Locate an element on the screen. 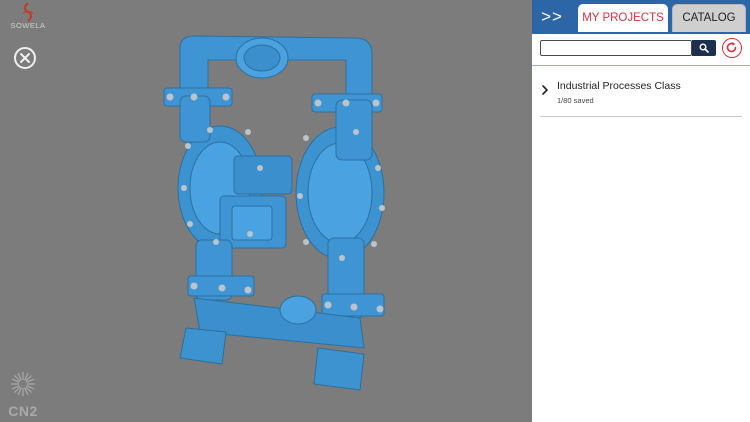  refresh-icon is located at coordinates (731, 47).